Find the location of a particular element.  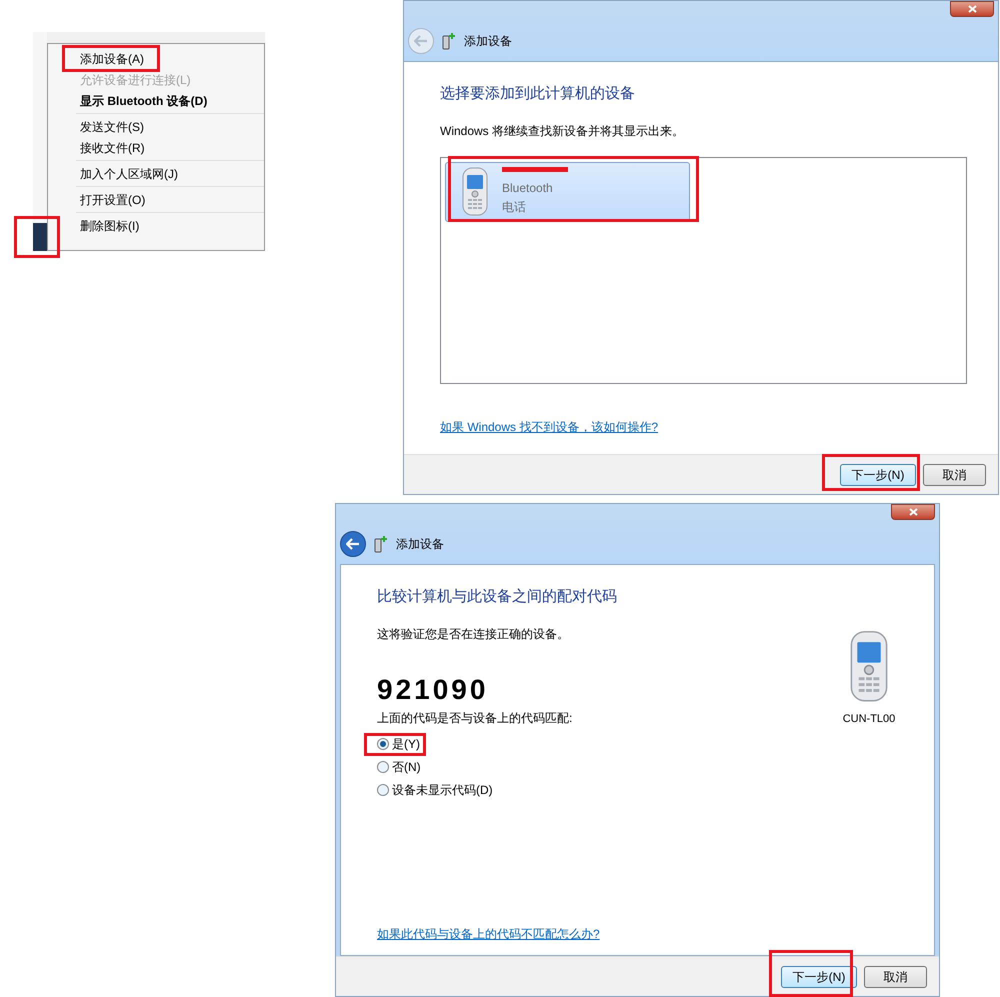

help-link: 如果 Windows 找不到设备，该如何操作? is located at coordinates (549, 427).